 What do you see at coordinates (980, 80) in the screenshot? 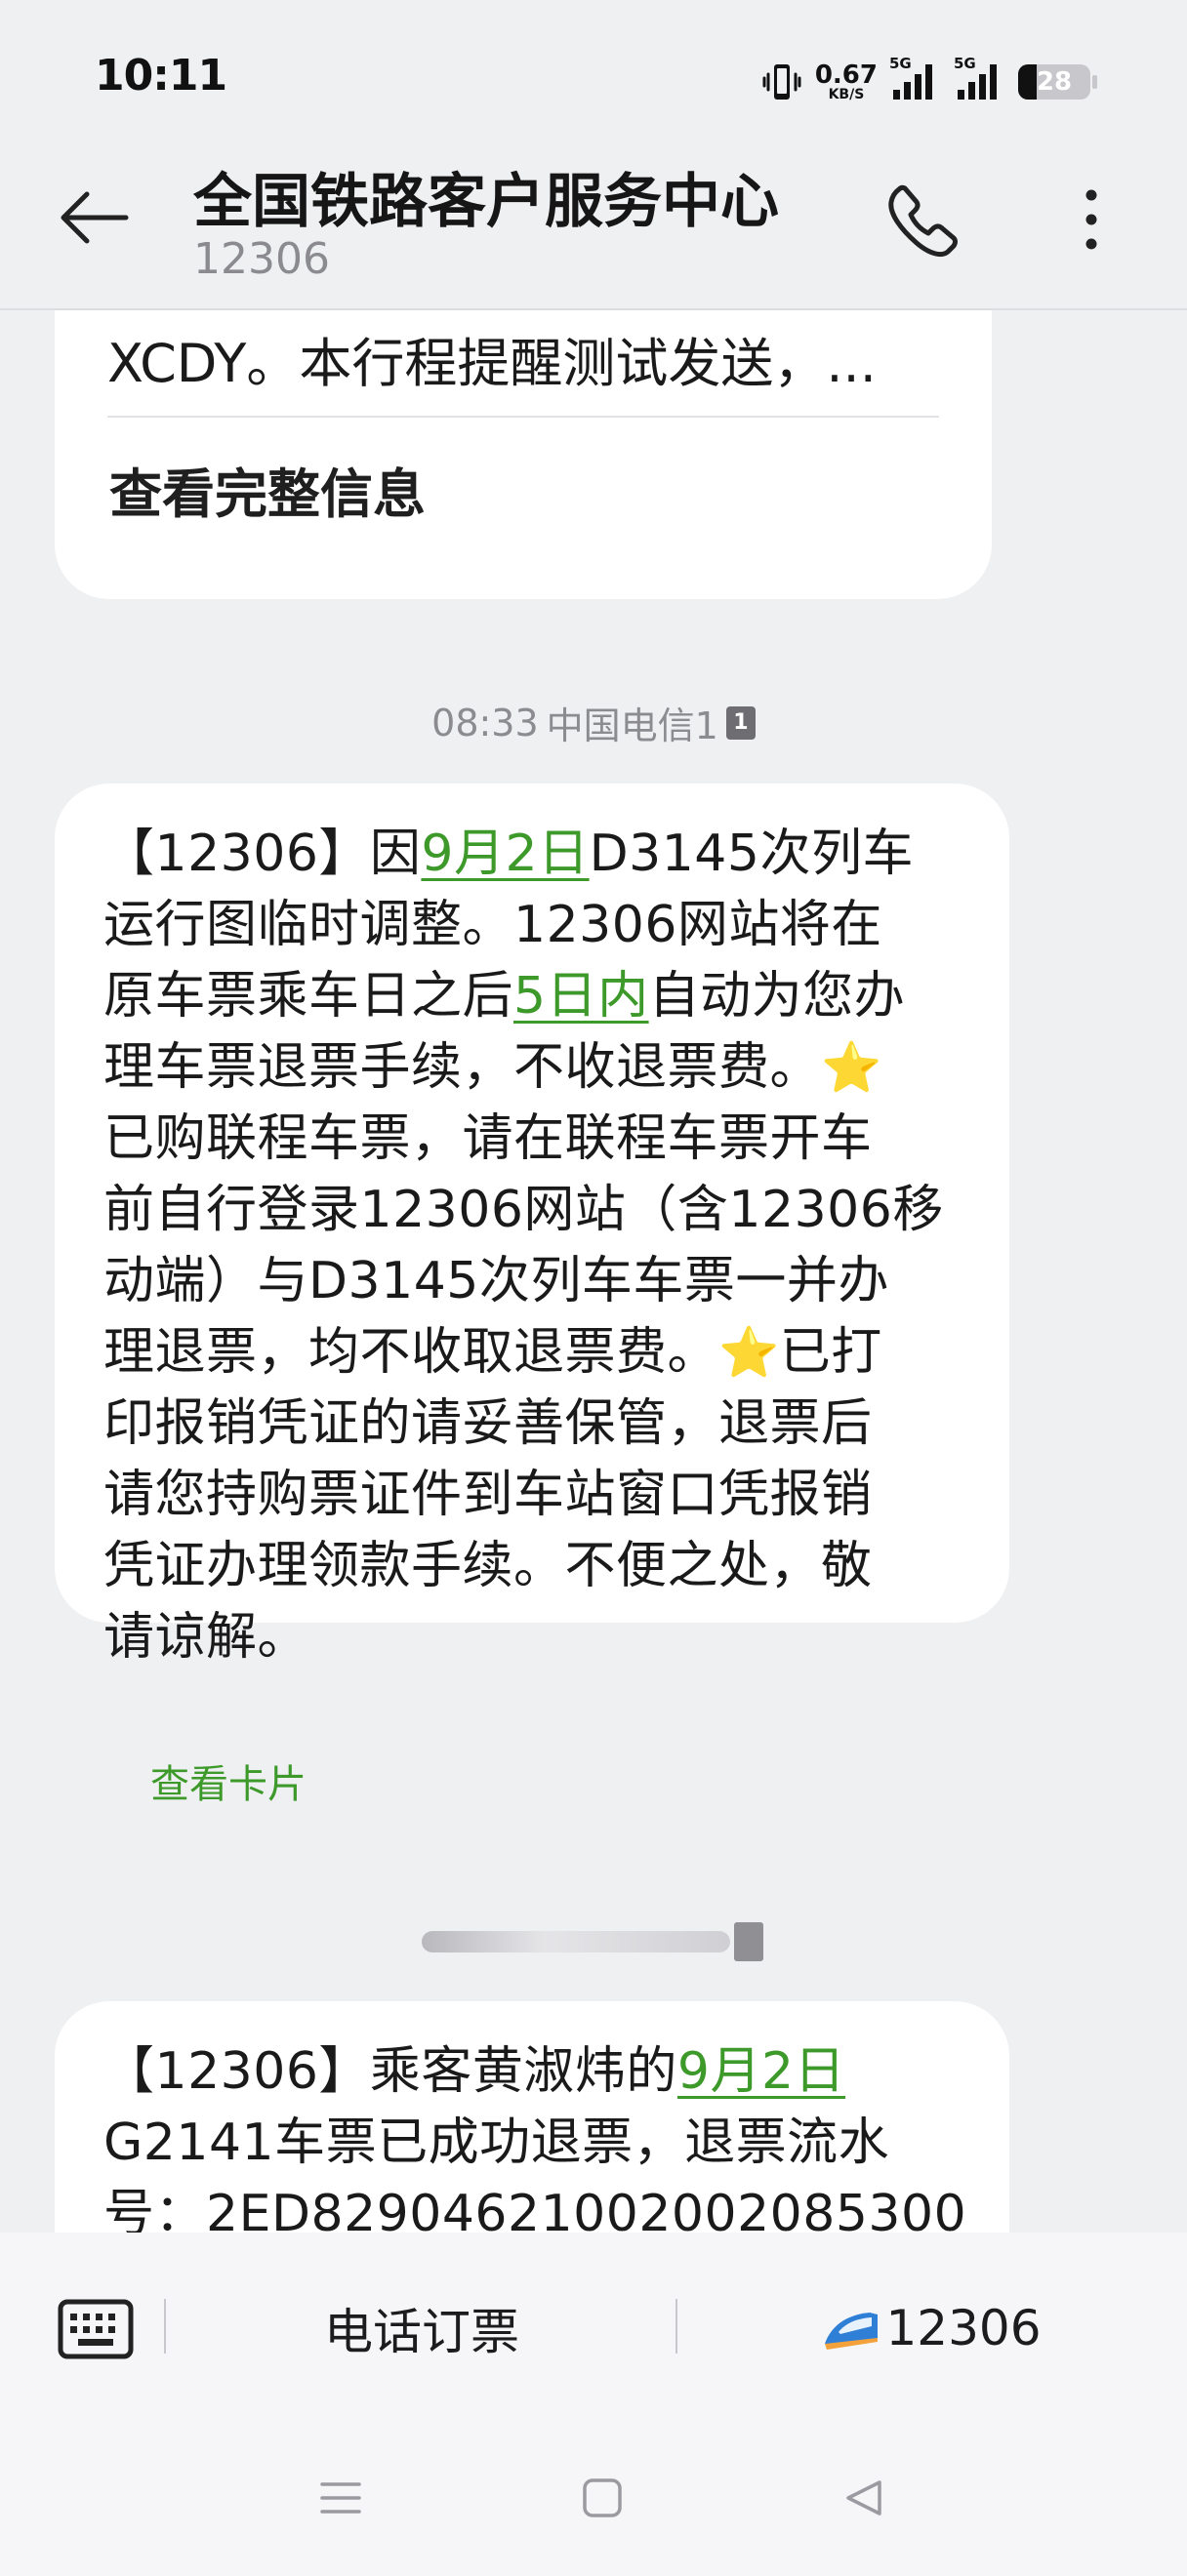
I see `sim2-signal: 5G` at bounding box center [980, 80].